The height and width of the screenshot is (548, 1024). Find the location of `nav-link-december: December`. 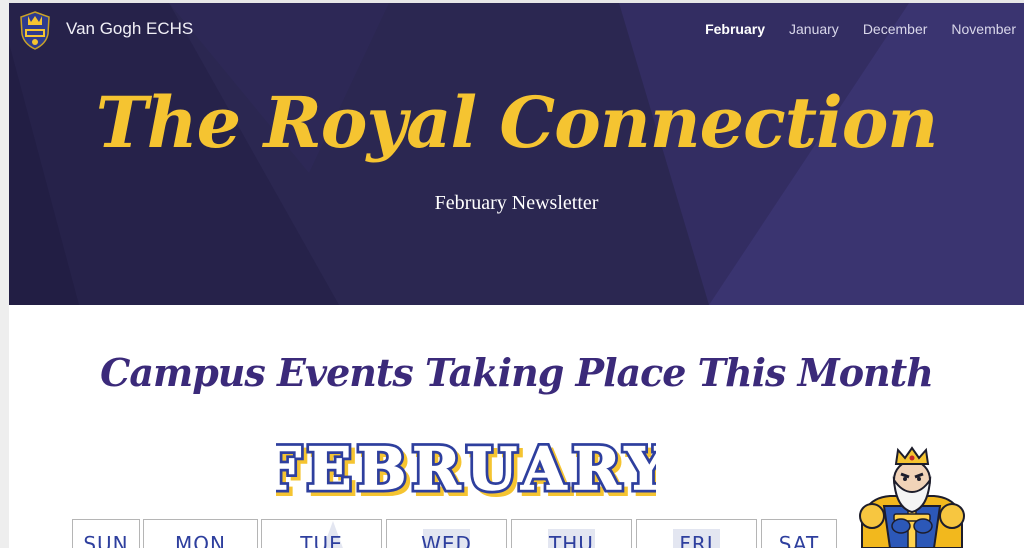

nav-link-december: December is located at coordinates (895, 29).